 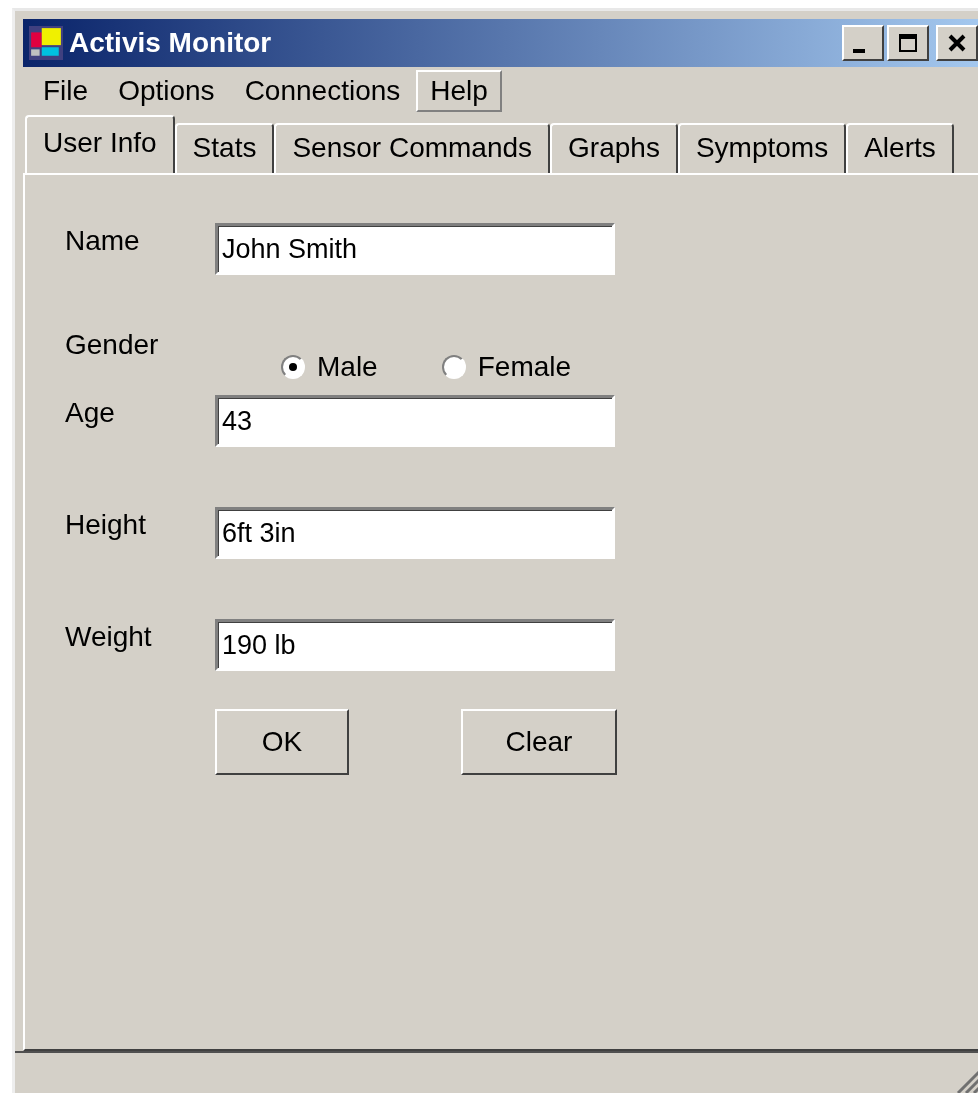 What do you see at coordinates (347, 367) in the screenshot?
I see `radio-label: Male` at bounding box center [347, 367].